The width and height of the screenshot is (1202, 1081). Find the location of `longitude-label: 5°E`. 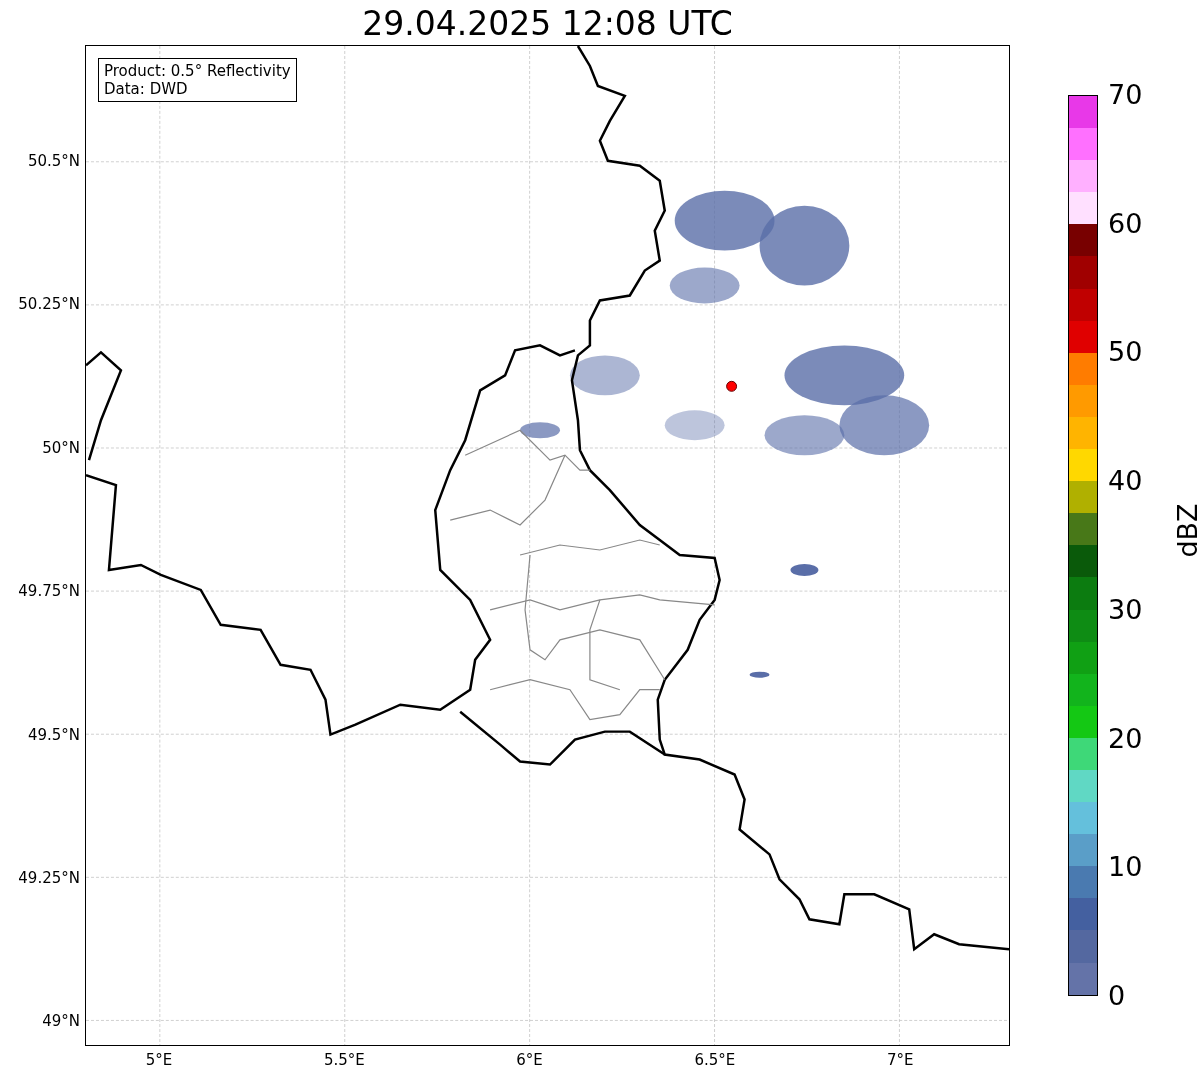

longitude-label: 5°E is located at coordinates (159, 1060).